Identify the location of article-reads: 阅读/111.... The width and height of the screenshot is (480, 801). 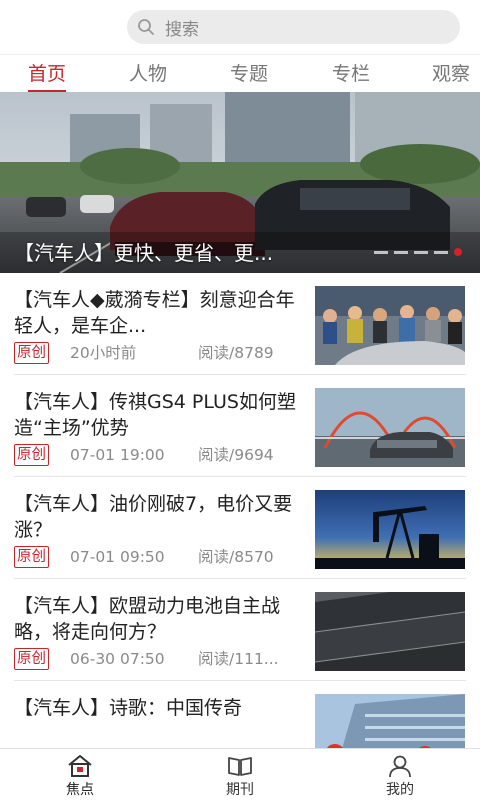
(238, 659).